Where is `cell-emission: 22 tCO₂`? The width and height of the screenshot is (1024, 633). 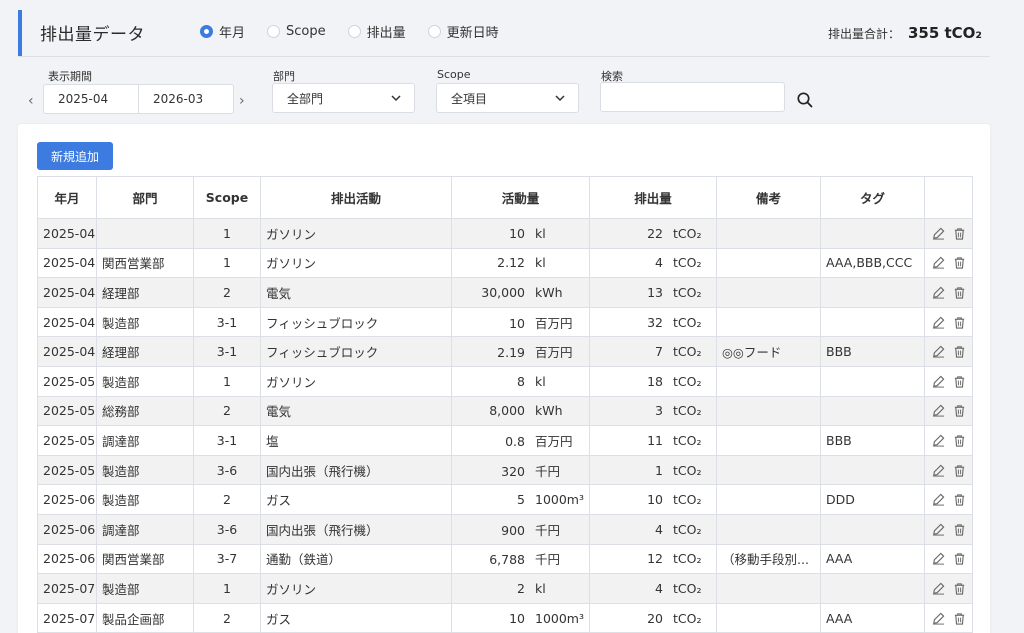 cell-emission: 22 tCO₂ is located at coordinates (653, 233).